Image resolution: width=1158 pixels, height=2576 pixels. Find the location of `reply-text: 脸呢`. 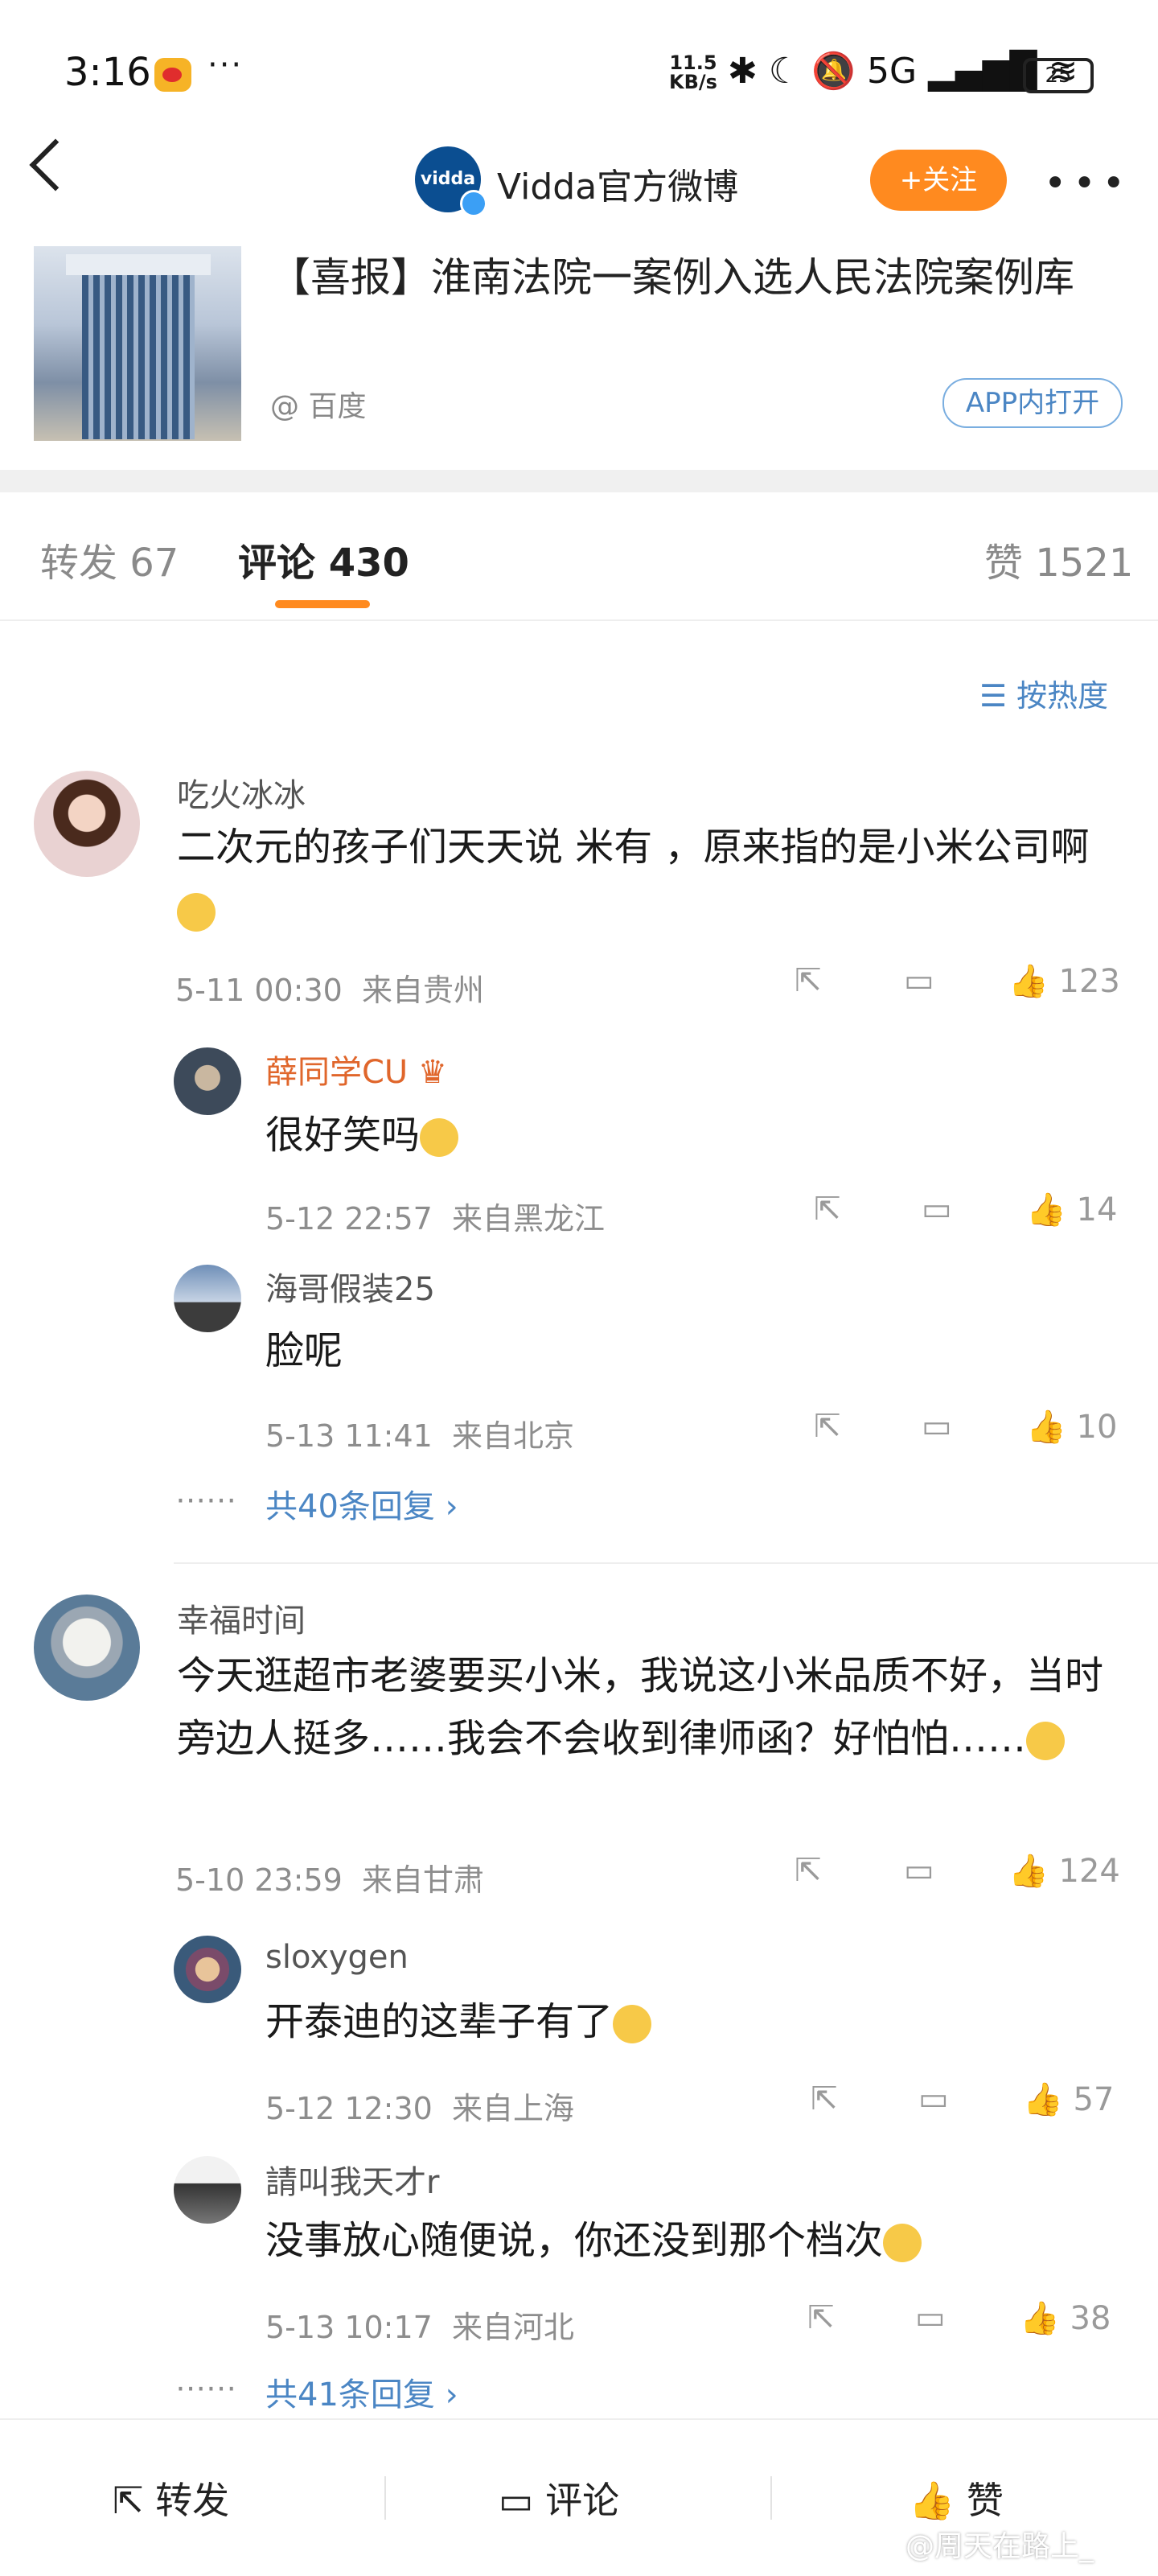

reply-text: 脸呢 is located at coordinates (304, 1350).